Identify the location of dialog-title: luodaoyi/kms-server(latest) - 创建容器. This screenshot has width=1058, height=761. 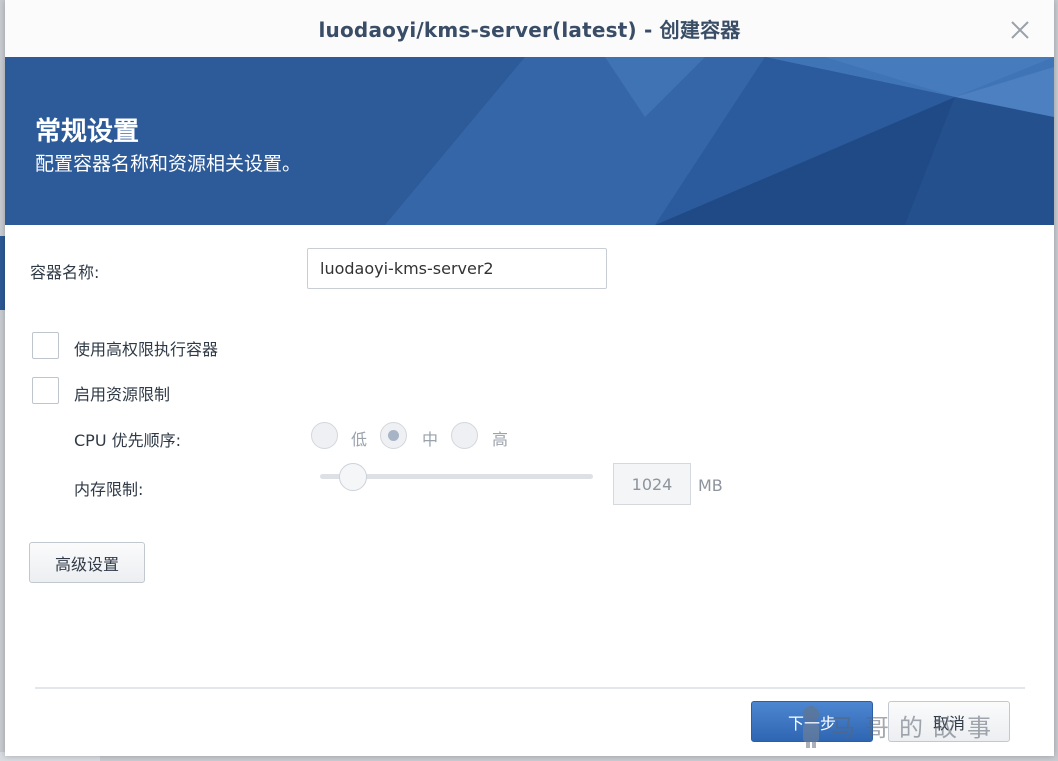
(529, 30).